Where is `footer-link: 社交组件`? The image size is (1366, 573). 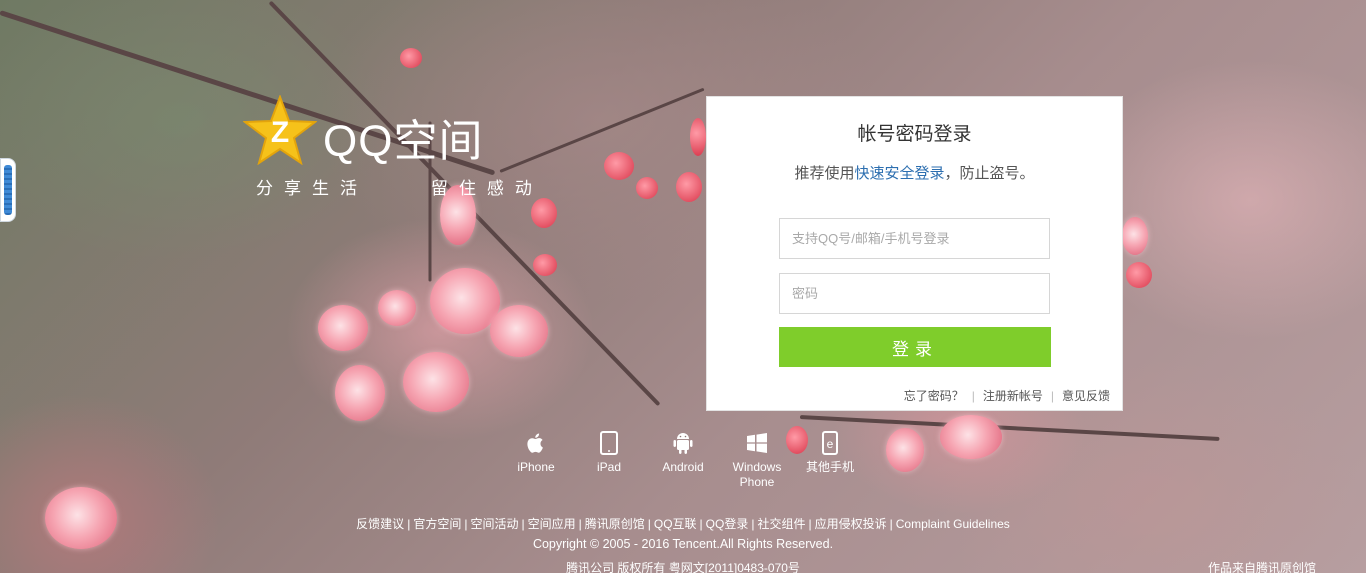
footer-link: 社交组件 is located at coordinates (781, 524).